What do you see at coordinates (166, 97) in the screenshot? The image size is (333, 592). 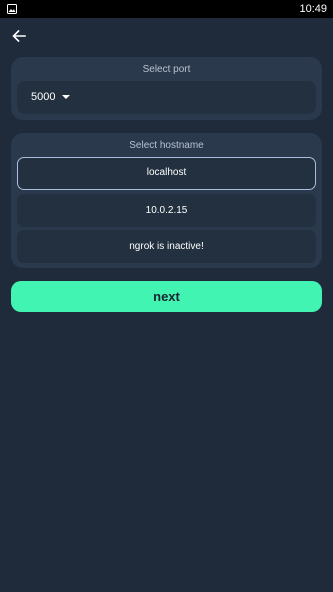 I see `port-dropdown: 5000` at bounding box center [166, 97].